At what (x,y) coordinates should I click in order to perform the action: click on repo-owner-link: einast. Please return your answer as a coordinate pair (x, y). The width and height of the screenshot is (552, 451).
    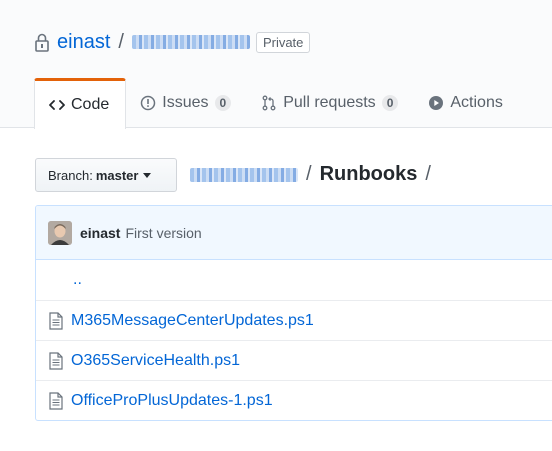
    Looking at the image, I should click on (83, 42).